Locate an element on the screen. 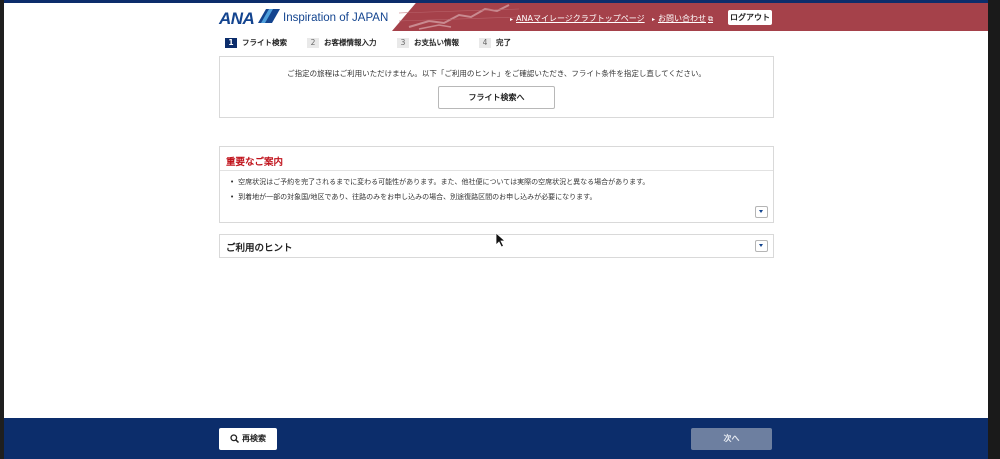 Image resolution: width=1000 pixels, height=459 pixels. mileage-club-top-link-label: ANAマイレージクラブトップページ is located at coordinates (580, 18).